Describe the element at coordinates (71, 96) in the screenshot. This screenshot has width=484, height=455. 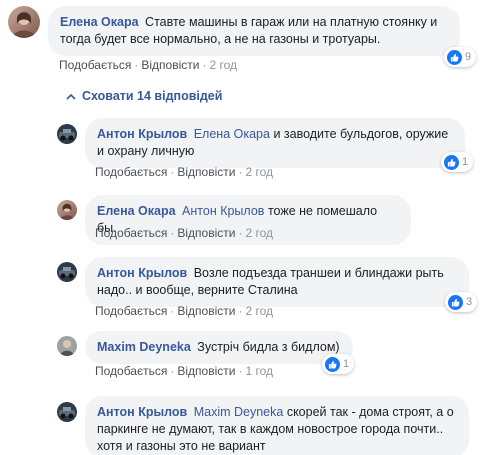
I see `chevron-up-icon` at that location.